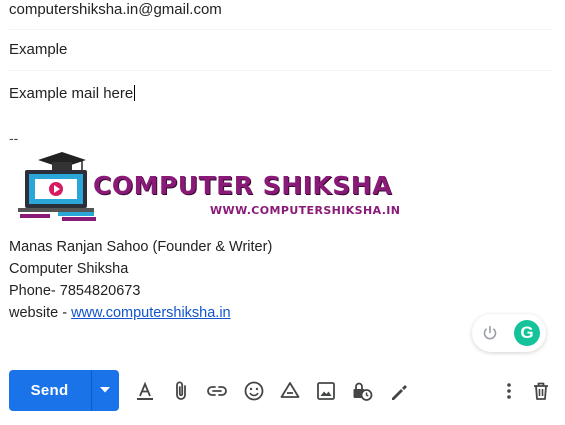 The width and height of the screenshot is (565, 425). What do you see at coordinates (254, 391) in the screenshot?
I see `insert-emoji-icon` at bounding box center [254, 391].